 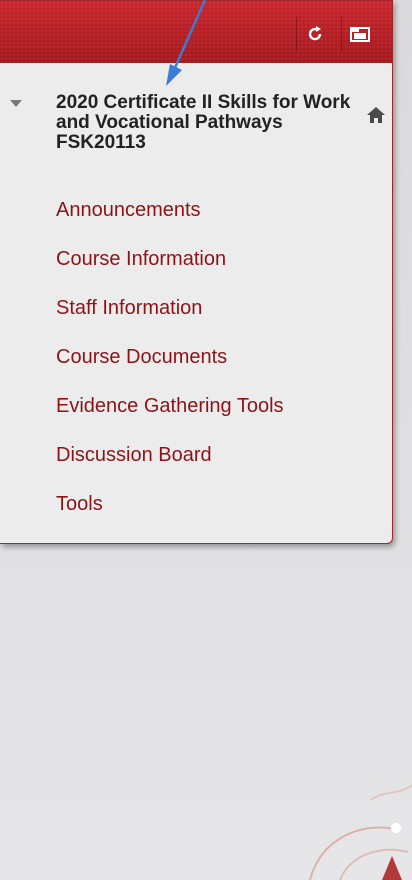 I want to click on caret-down-icon, so click(x=16, y=103).